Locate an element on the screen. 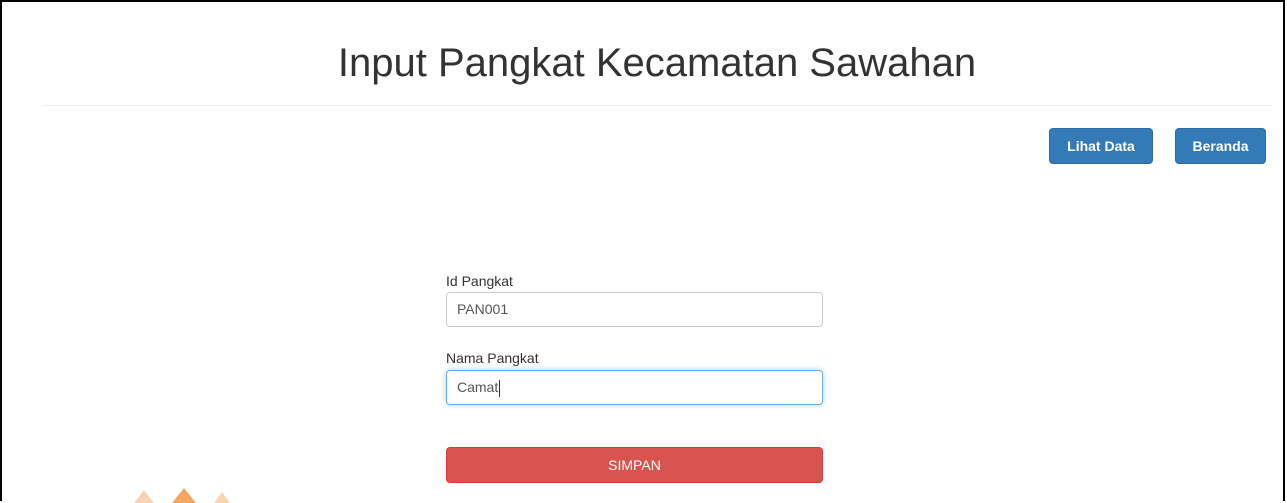 The height and width of the screenshot is (503, 1287). simpan-button: SIMPAN is located at coordinates (634, 465).